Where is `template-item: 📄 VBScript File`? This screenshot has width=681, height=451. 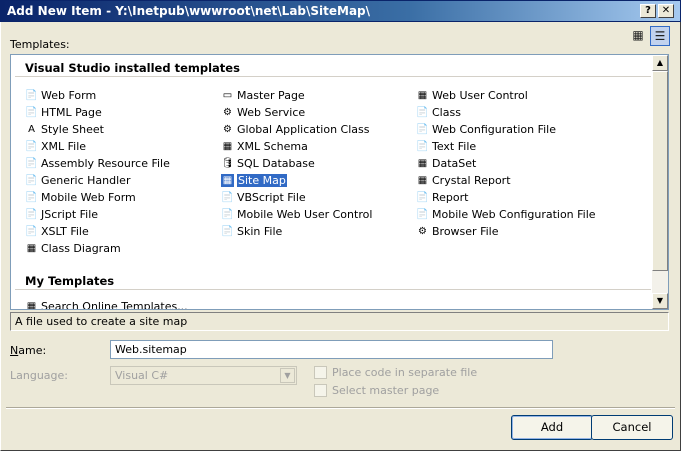
template-item: 📄 VBScript File is located at coordinates (263, 197).